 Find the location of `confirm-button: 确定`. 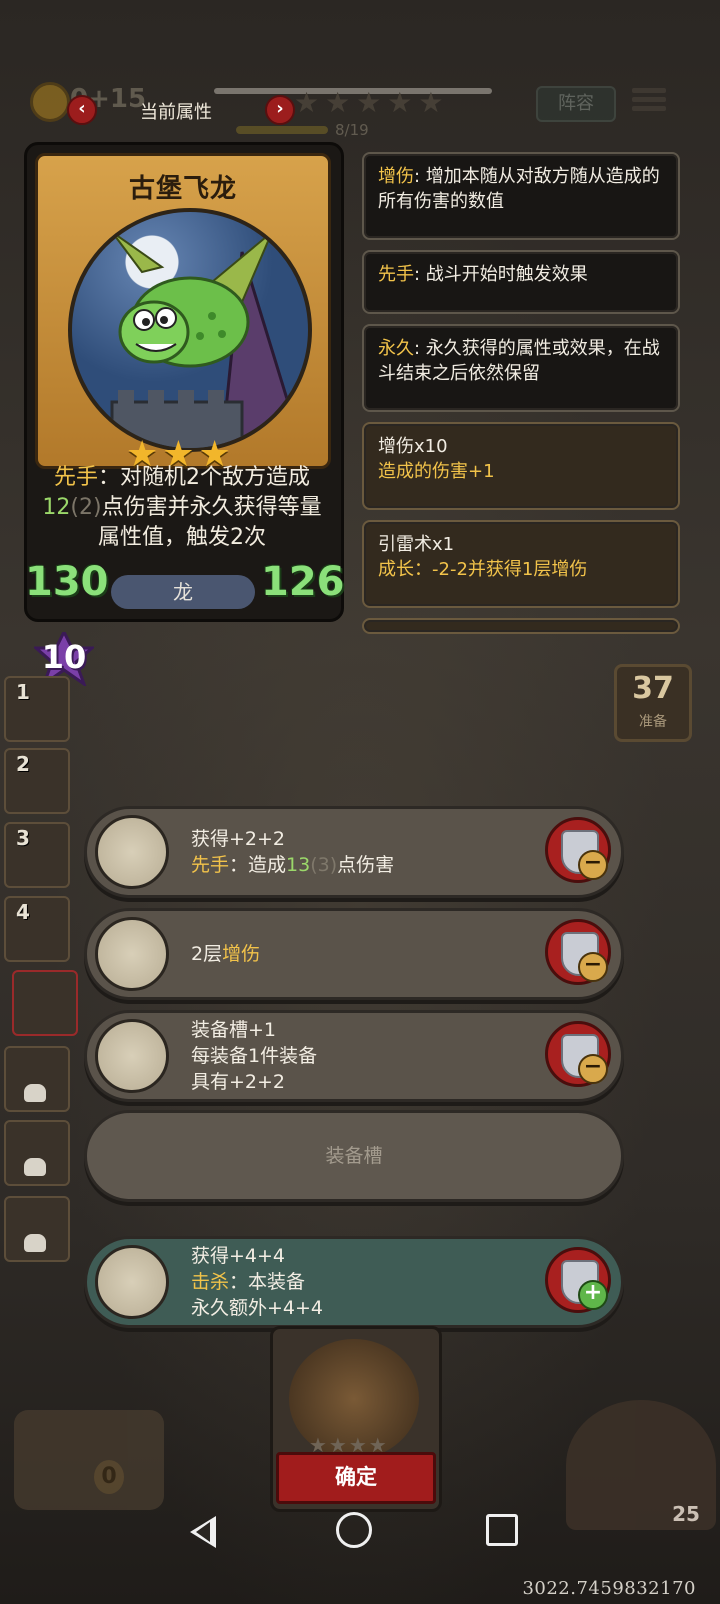

confirm-button: 确定 is located at coordinates (356, 1478).